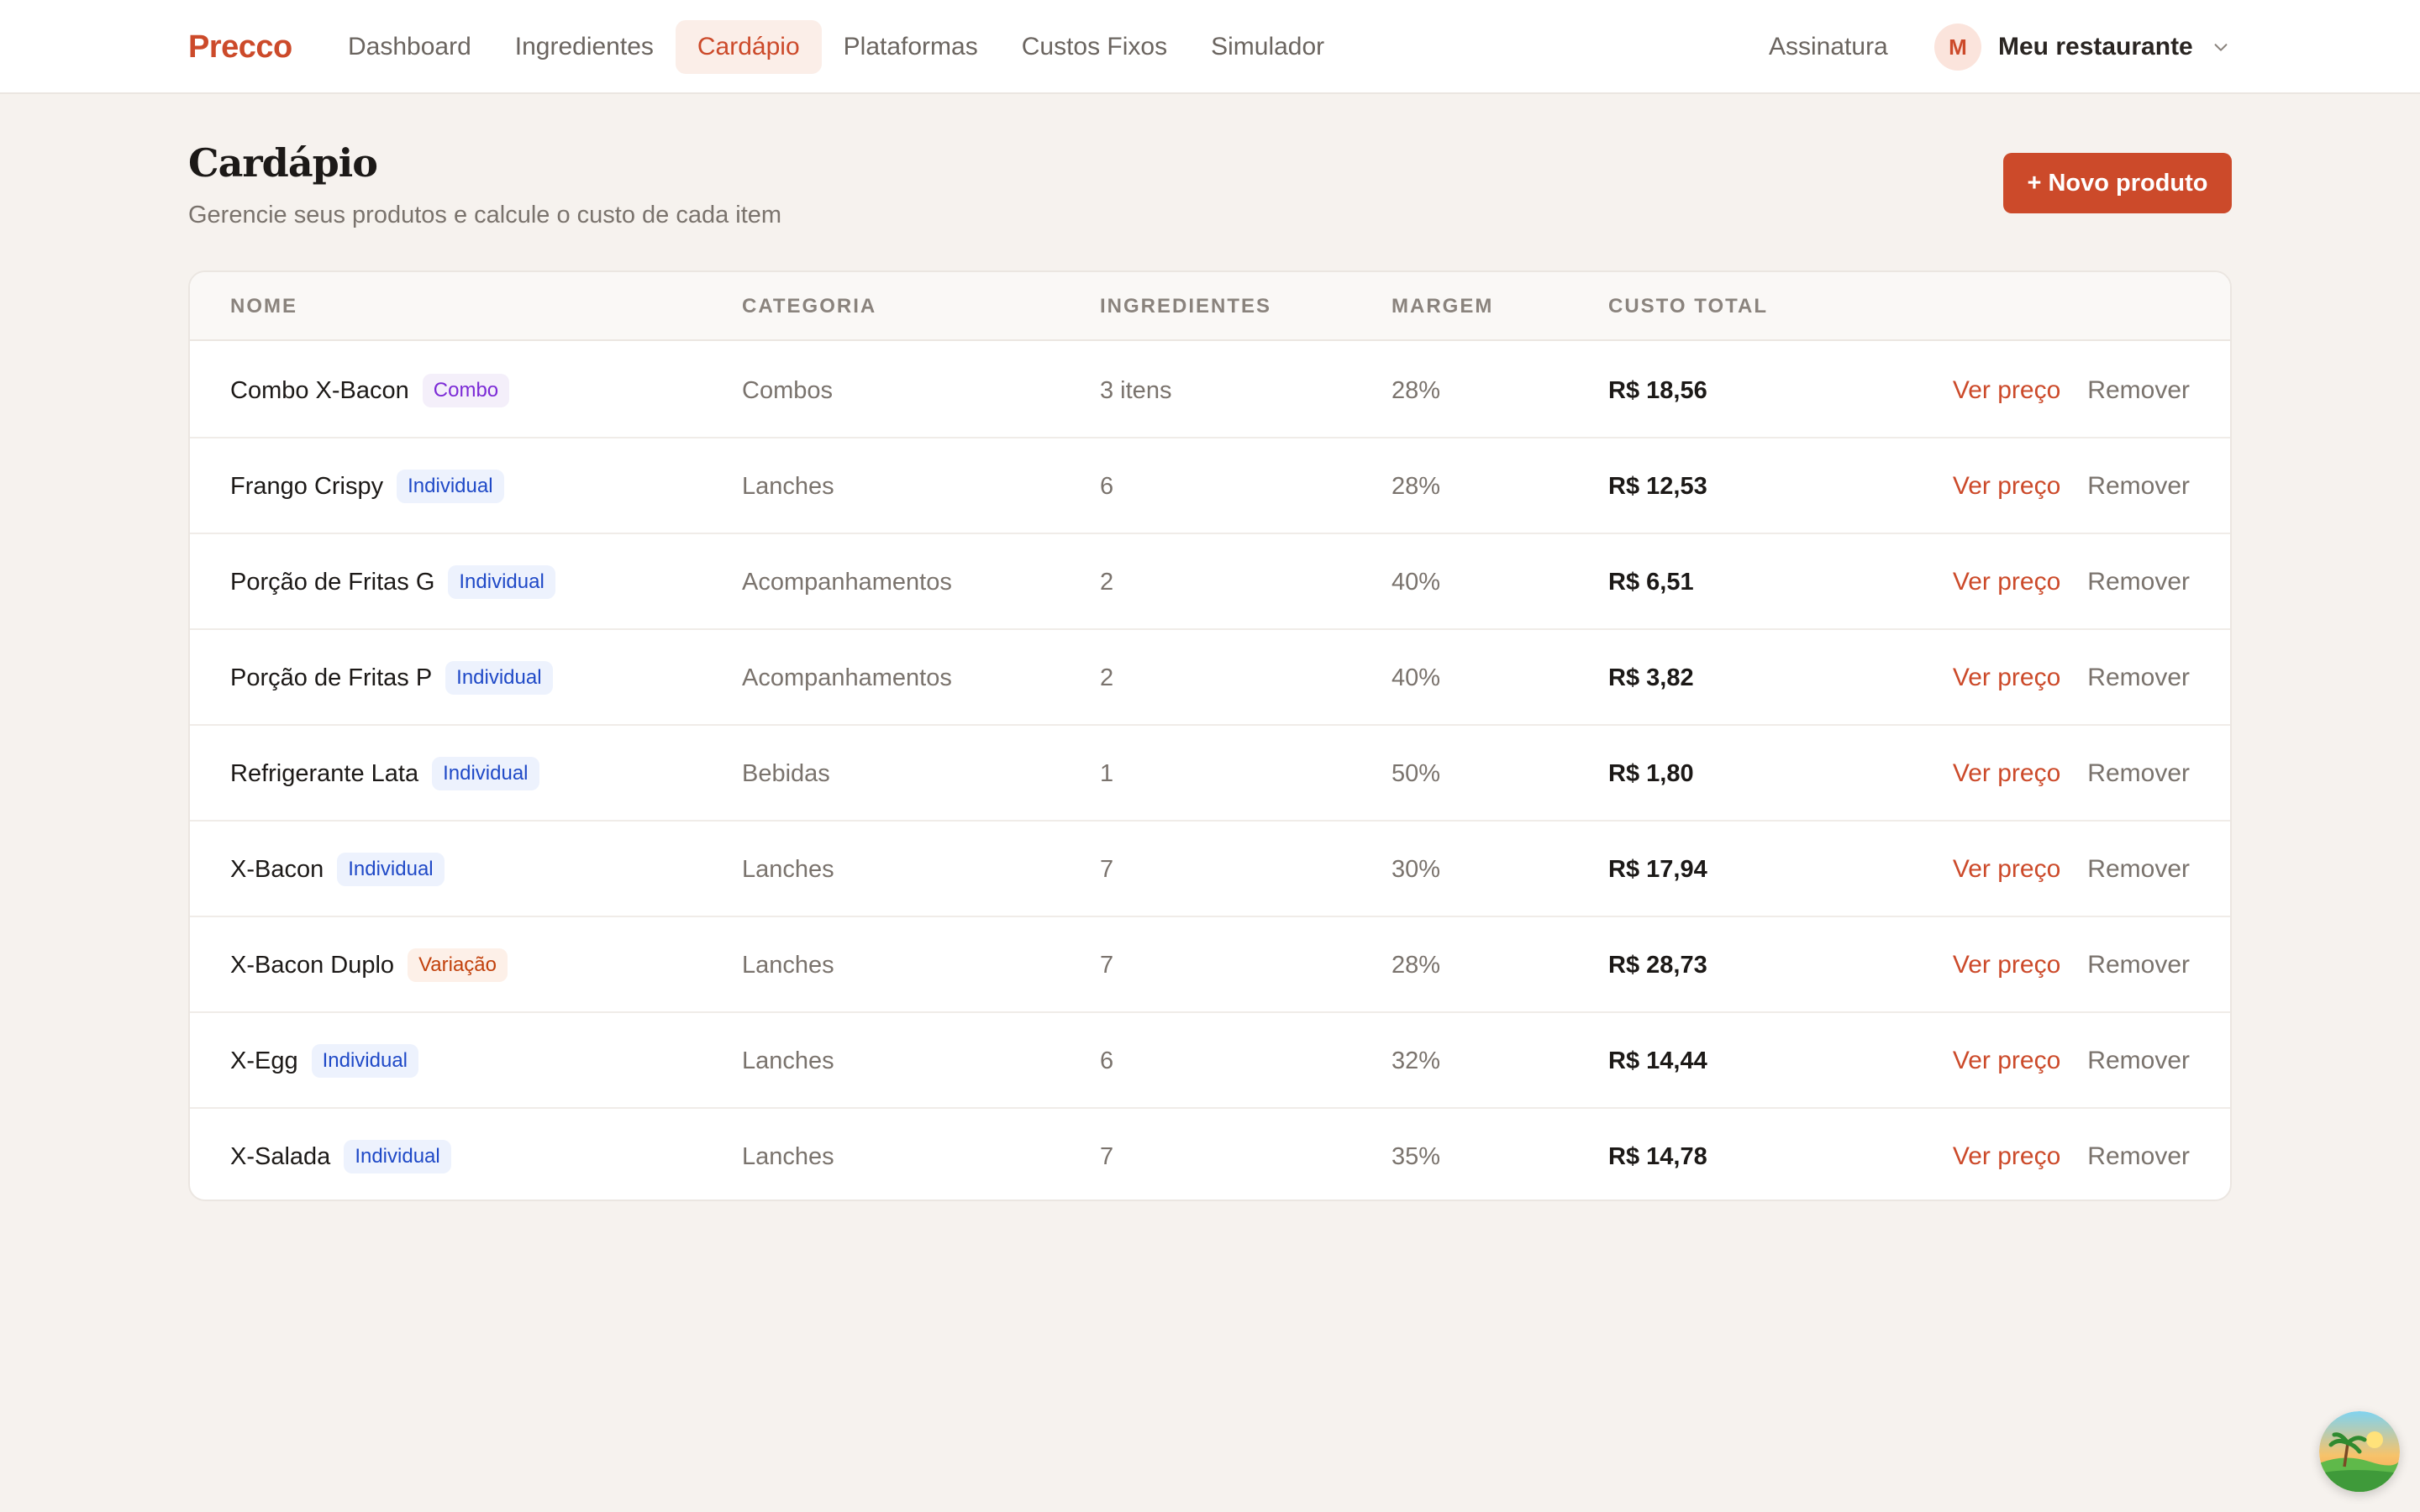  What do you see at coordinates (2117, 183) in the screenshot?
I see `new-product-button: + Novo produto` at bounding box center [2117, 183].